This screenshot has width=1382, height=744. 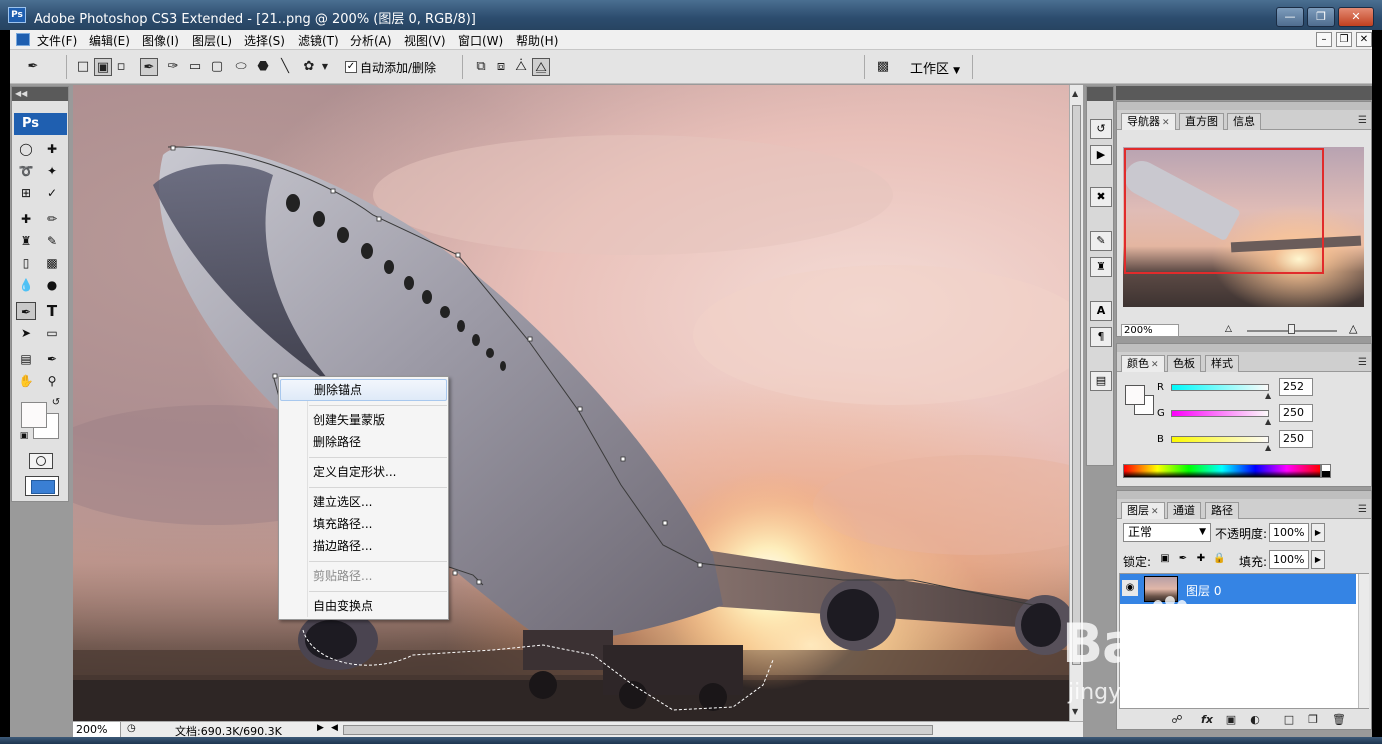 What do you see at coordinates (1326, 471) in the screenshot?
I see `black-white-swatch` at bounding box center [1326, 471].